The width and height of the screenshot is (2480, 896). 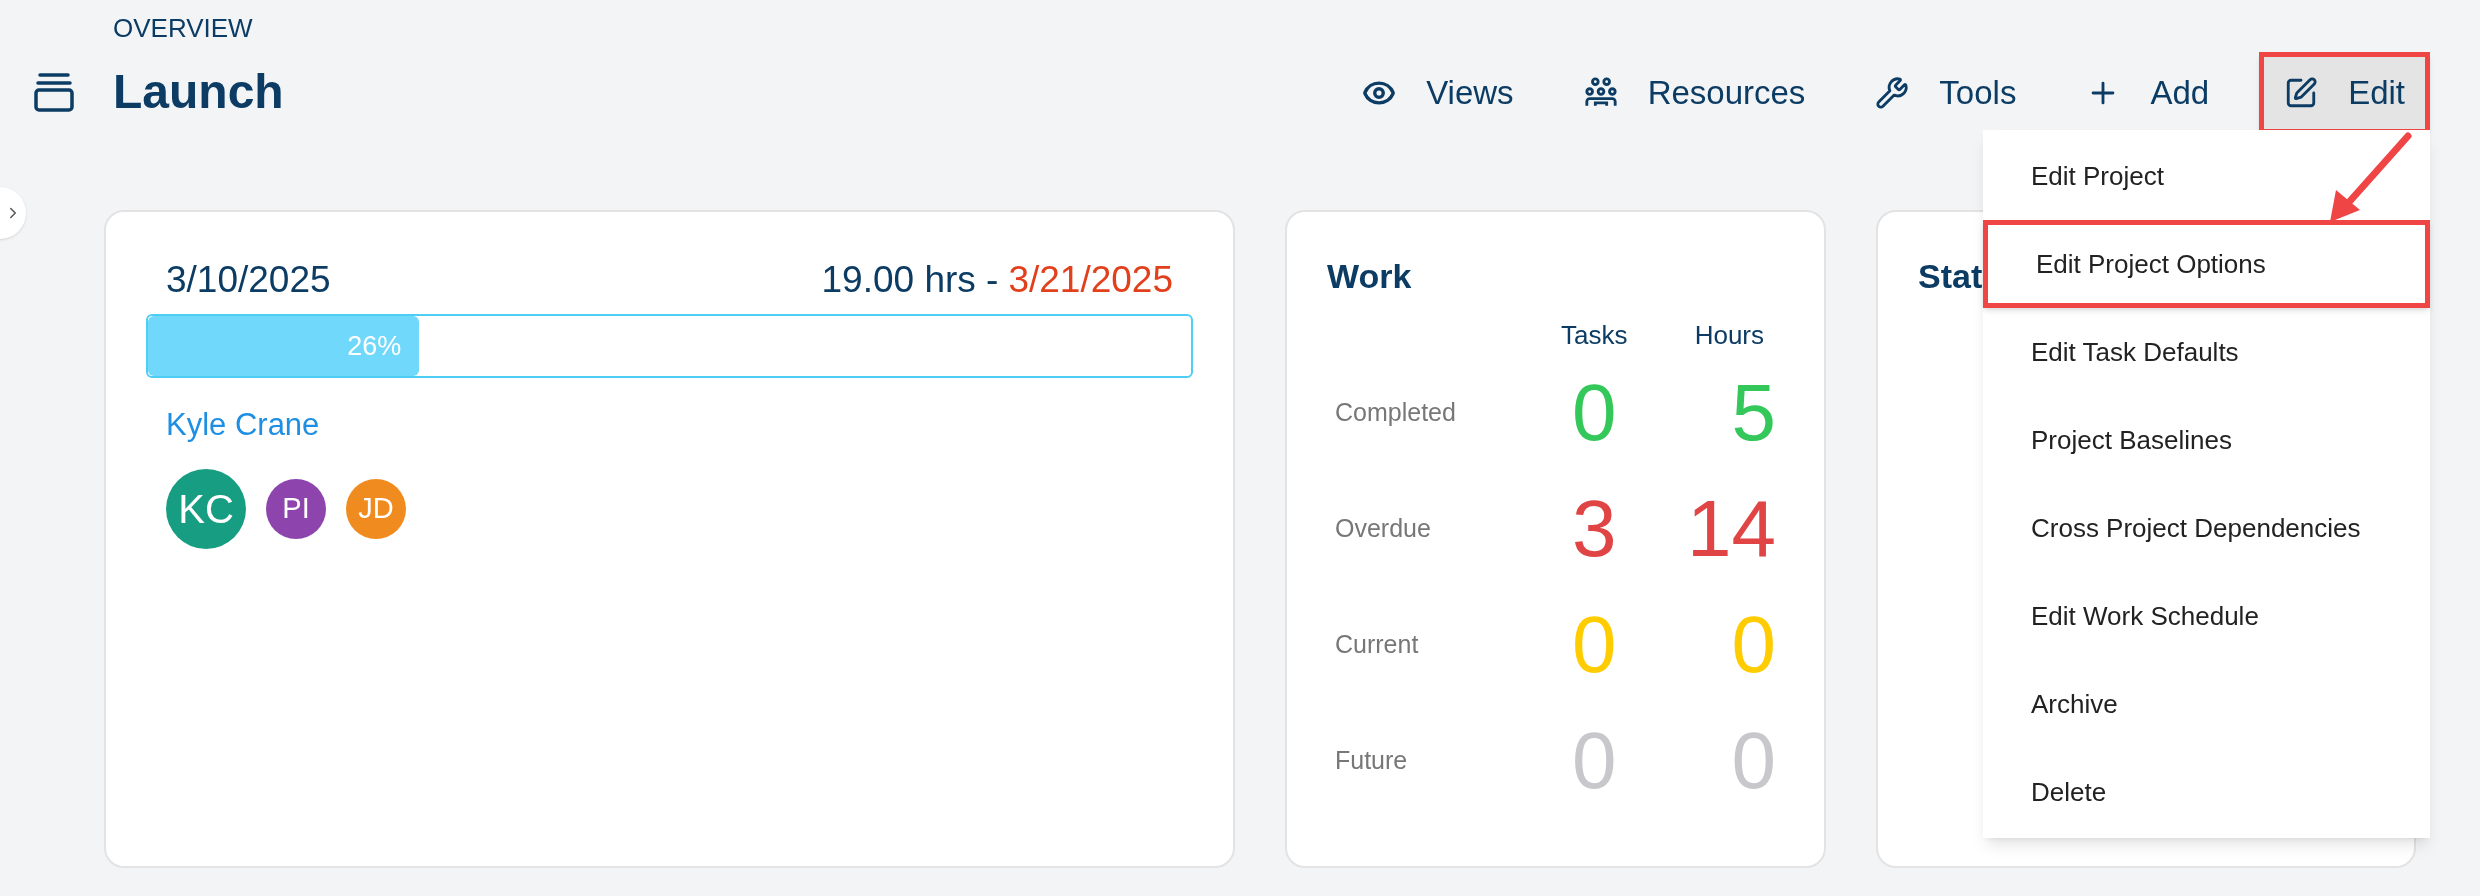 What do you see at coordinates (376, 508) in the screenshot?
I see `avatar: JD` at bounding box center [376, 508].